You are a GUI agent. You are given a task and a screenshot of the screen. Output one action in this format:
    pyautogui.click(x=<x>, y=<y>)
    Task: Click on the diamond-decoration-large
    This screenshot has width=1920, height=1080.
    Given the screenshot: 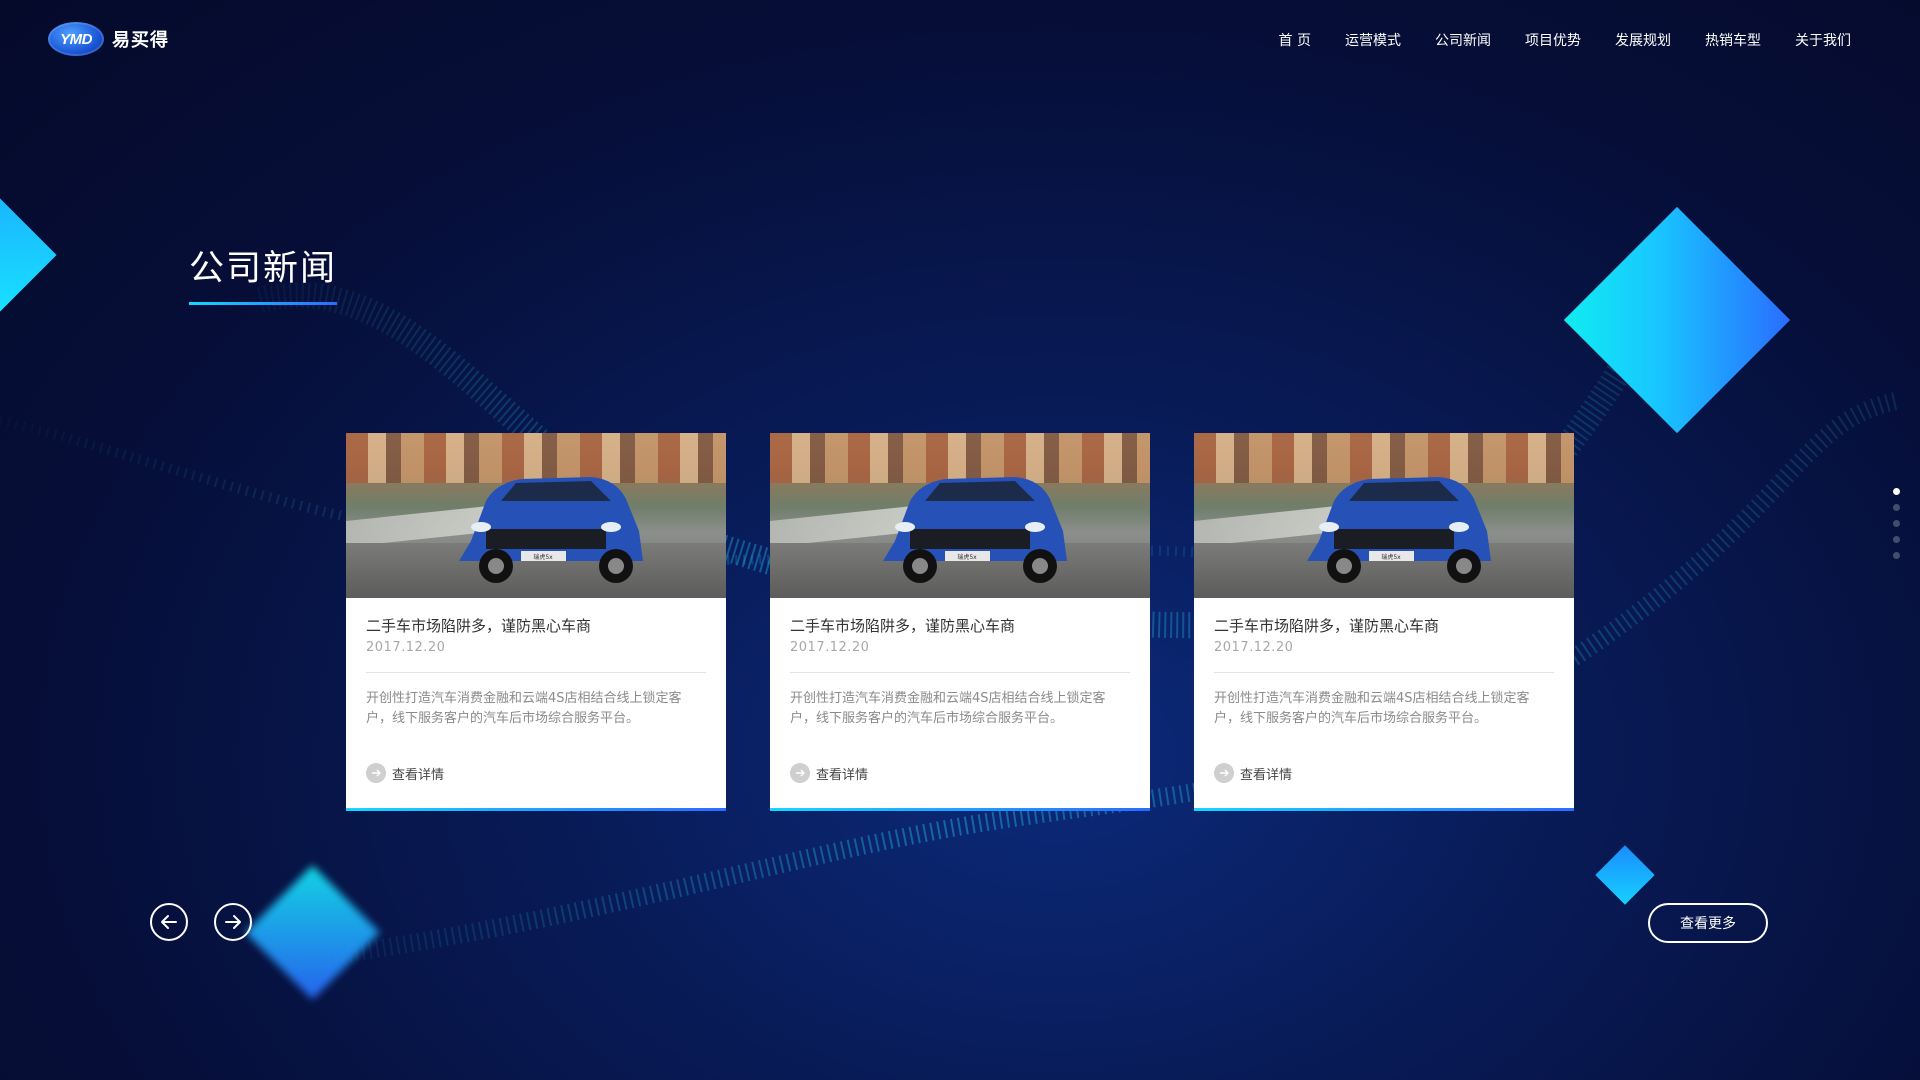 What is the action you would take?
    pyautogui.click(x=1677, y=320)
    